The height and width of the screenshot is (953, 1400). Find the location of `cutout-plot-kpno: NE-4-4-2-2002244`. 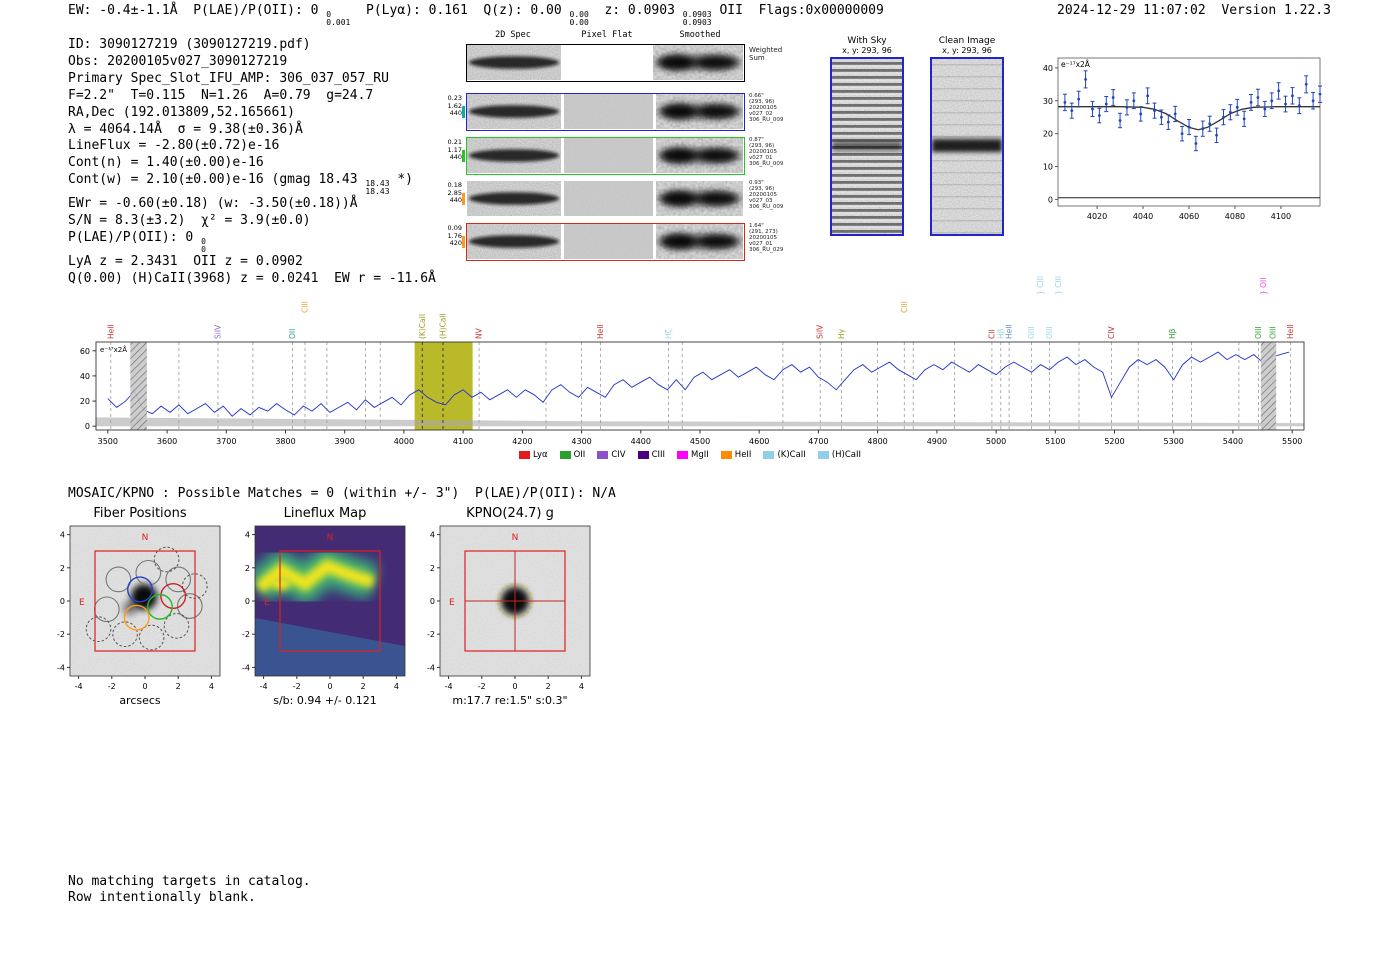

cutout-plot-kpno: NE-4-4-2-2002244 is located at coordinates (509, 608).